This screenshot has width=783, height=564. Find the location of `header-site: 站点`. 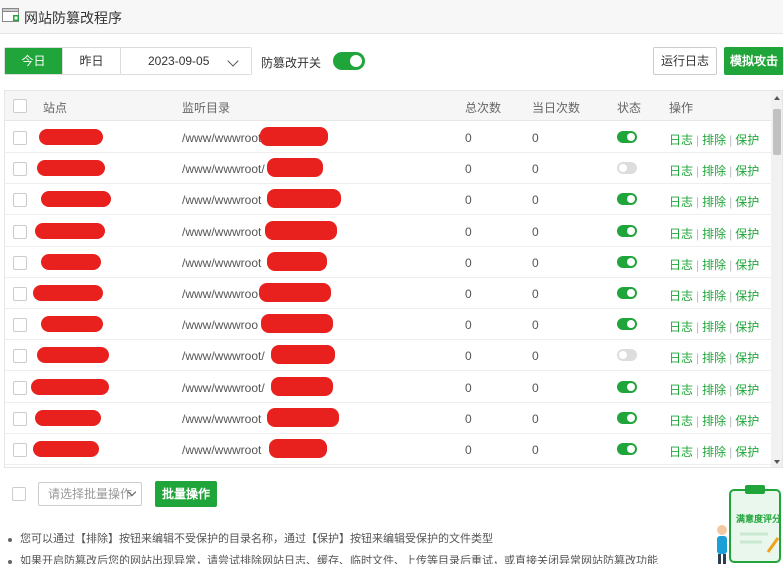

header-site: 站点 is located at coordinates (55, 108).